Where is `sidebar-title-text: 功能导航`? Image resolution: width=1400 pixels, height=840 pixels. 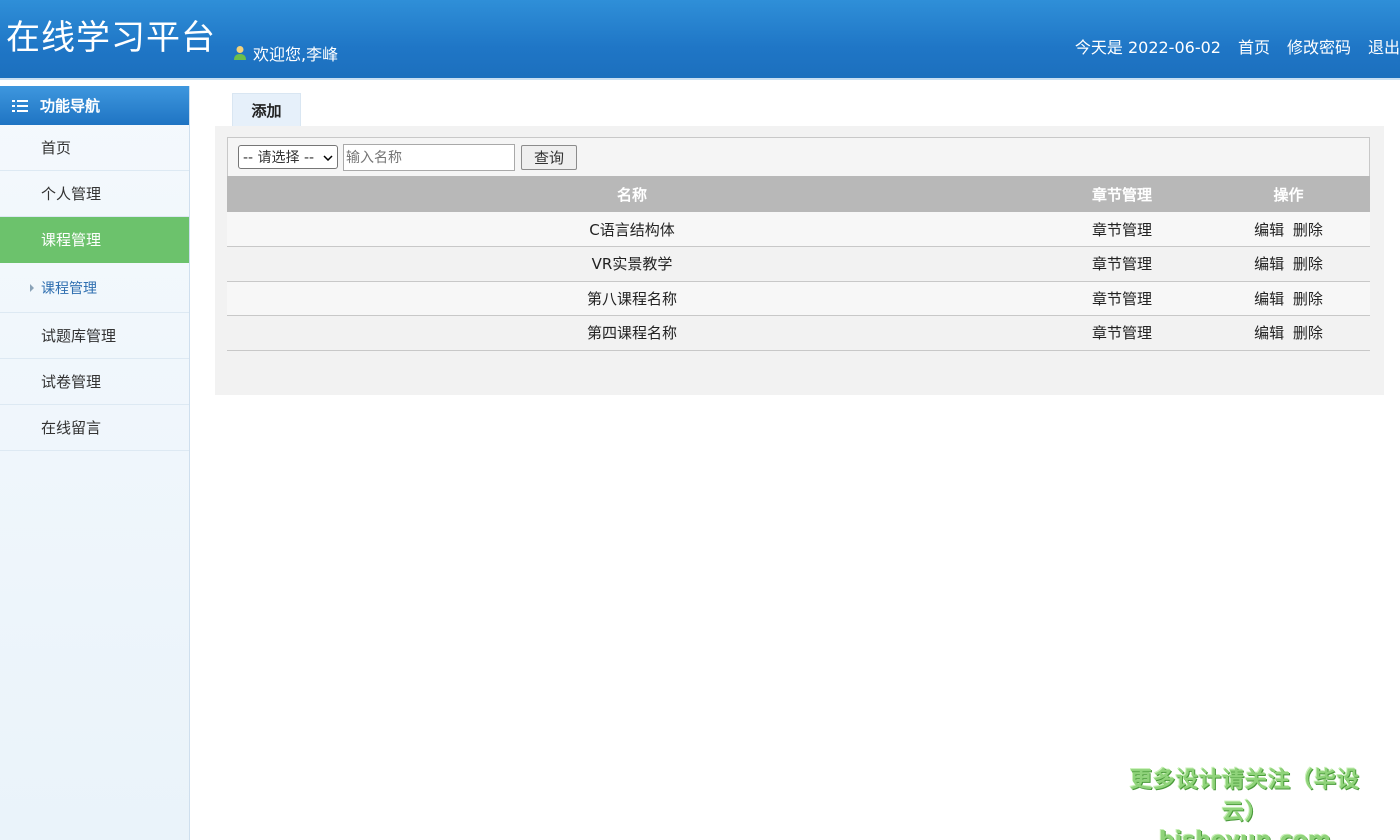
sidebar-title-text: 功能导航 is located at coordinates (70, 106).